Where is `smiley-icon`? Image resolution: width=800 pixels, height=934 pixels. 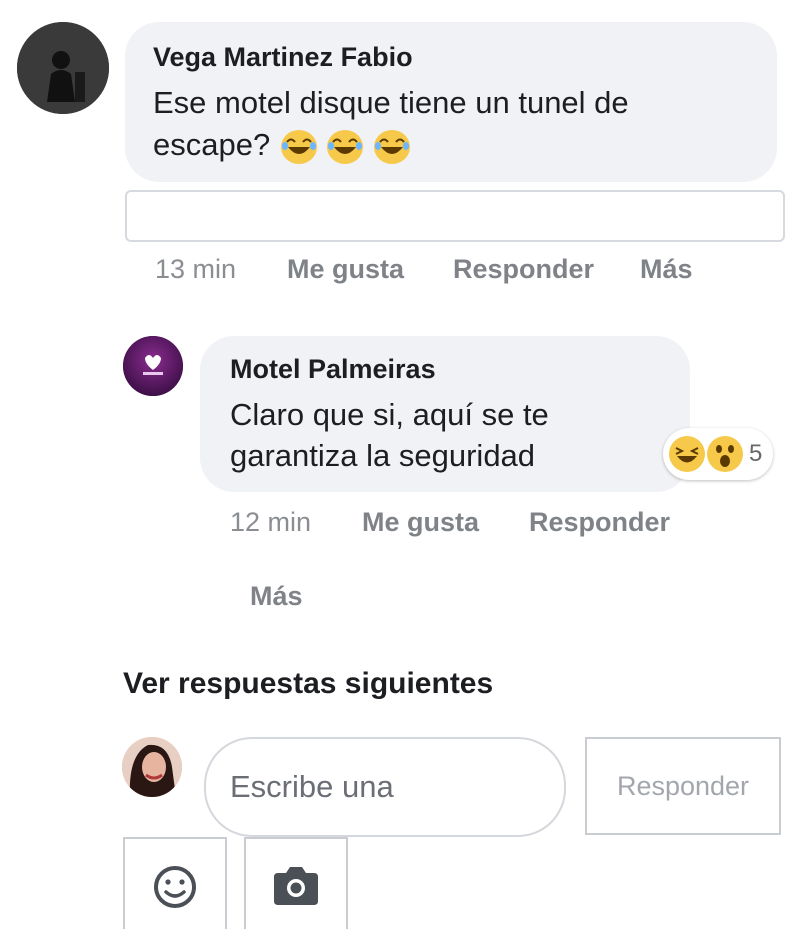 smiley-icon is located at coordinates (175, 887).